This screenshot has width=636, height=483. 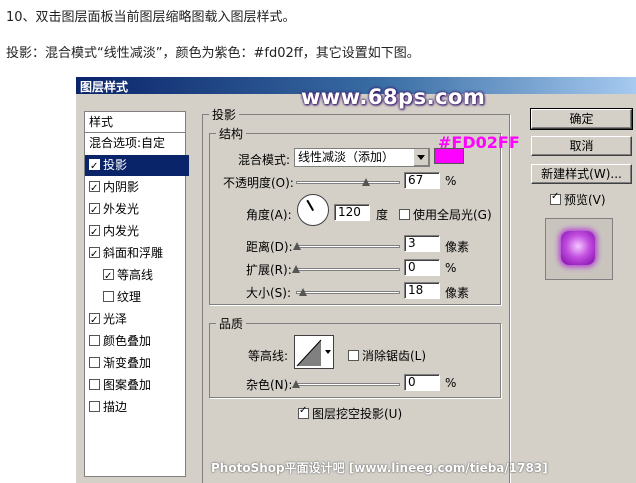 I want to click on opacity-unit: %, so click(x=451, y=181).